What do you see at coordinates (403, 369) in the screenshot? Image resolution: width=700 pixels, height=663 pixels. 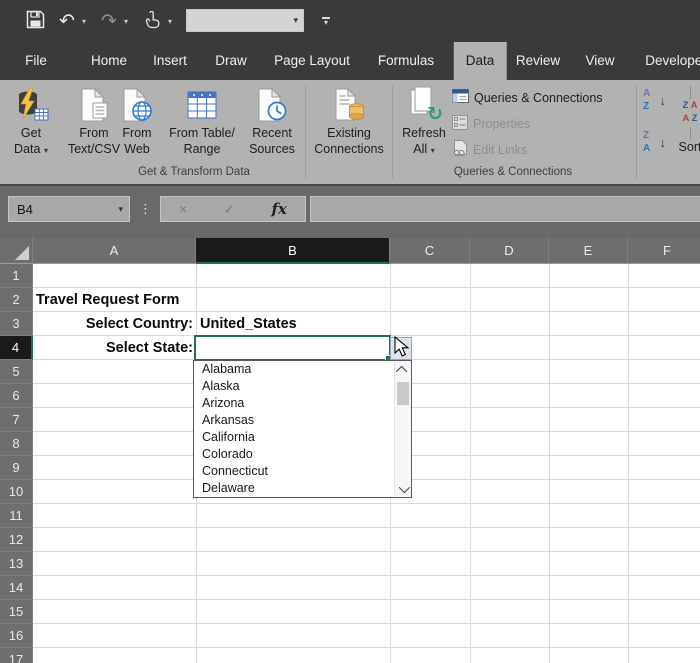 I see `scroll-up-button` at bounding box center [403, 369].